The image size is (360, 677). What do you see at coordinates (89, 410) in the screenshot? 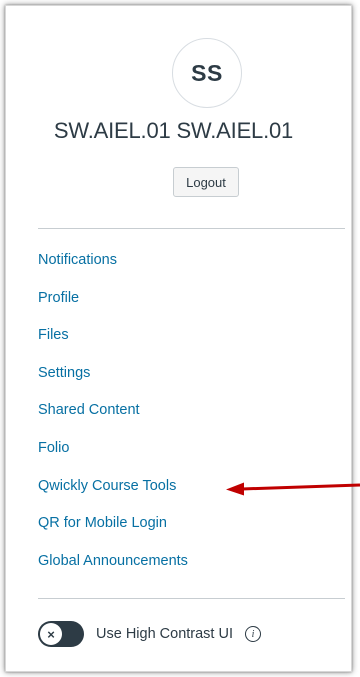
I see `shared-content-link: Shared Content` at bounding box center [89, 410].